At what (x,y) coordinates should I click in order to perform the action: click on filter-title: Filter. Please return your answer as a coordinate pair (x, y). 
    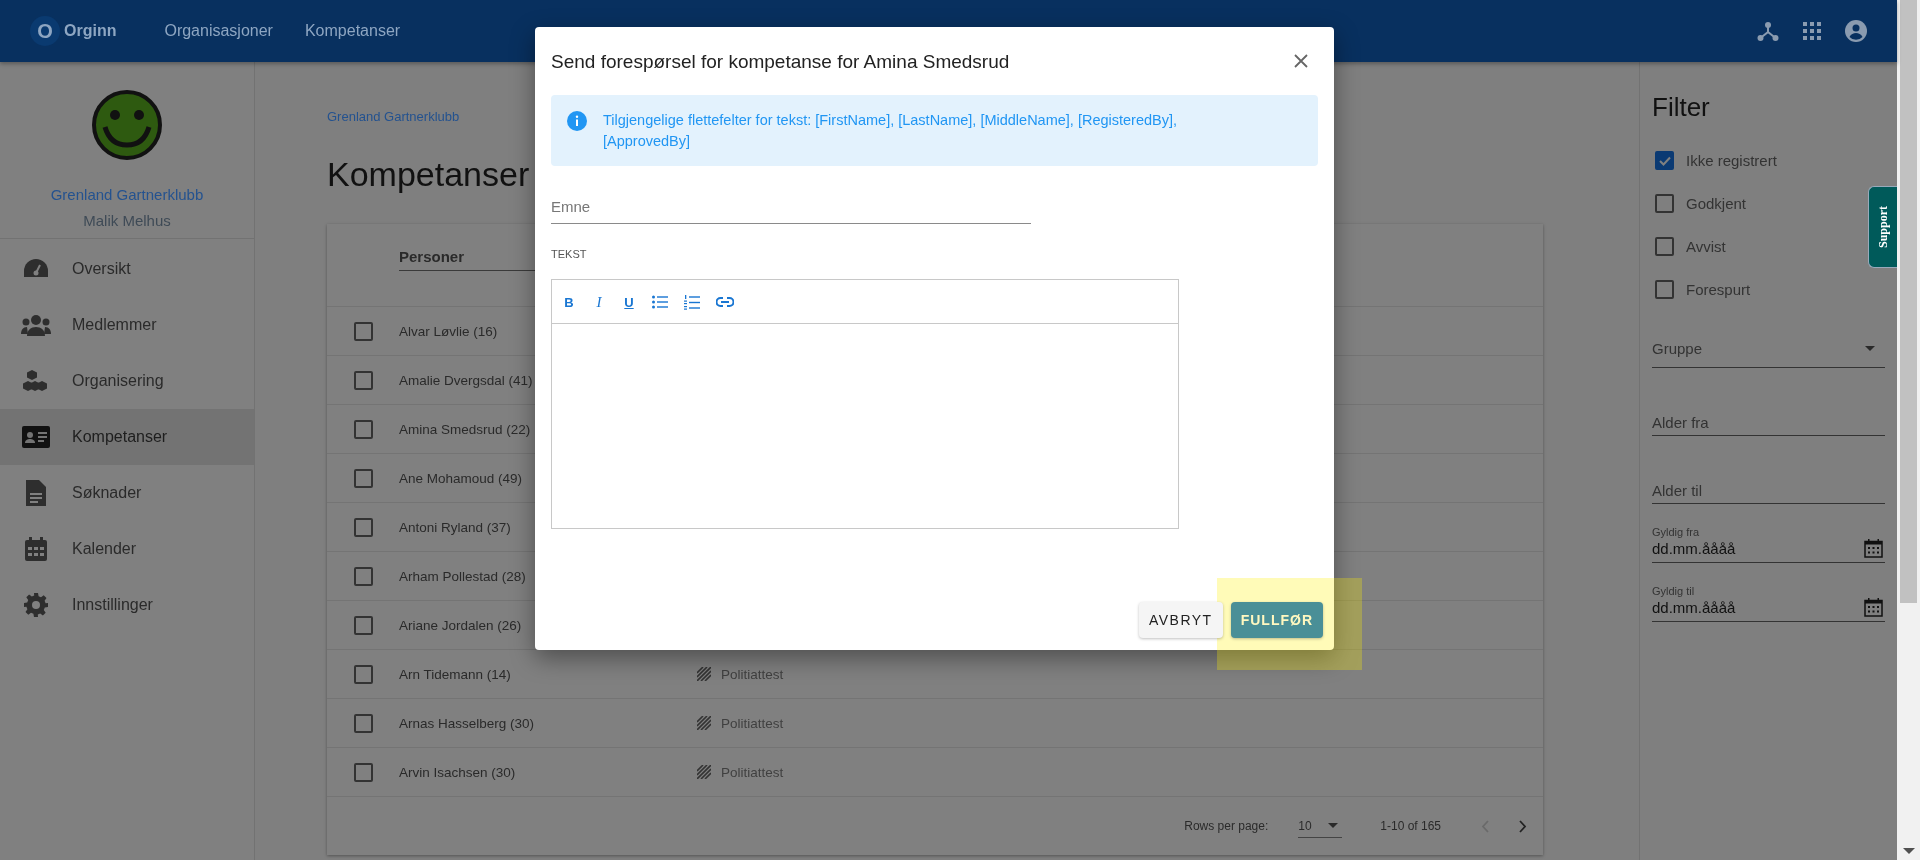
    Looking at the image, I should click on (1681, 107).